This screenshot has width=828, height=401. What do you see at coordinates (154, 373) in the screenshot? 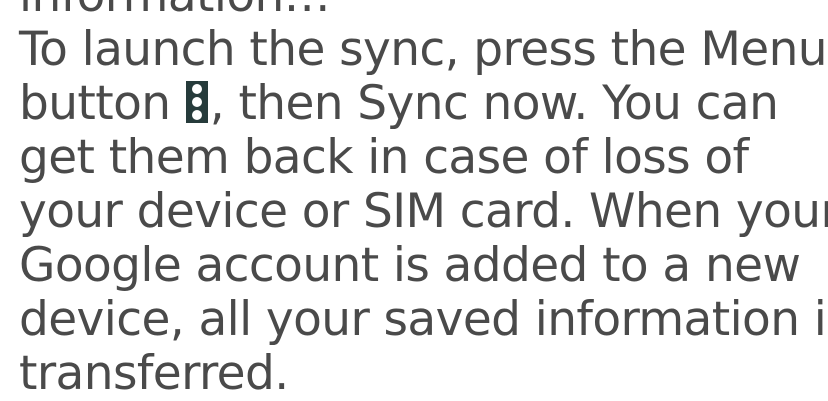
I see `text-line: transferred.` at bounding box center [154, 373].